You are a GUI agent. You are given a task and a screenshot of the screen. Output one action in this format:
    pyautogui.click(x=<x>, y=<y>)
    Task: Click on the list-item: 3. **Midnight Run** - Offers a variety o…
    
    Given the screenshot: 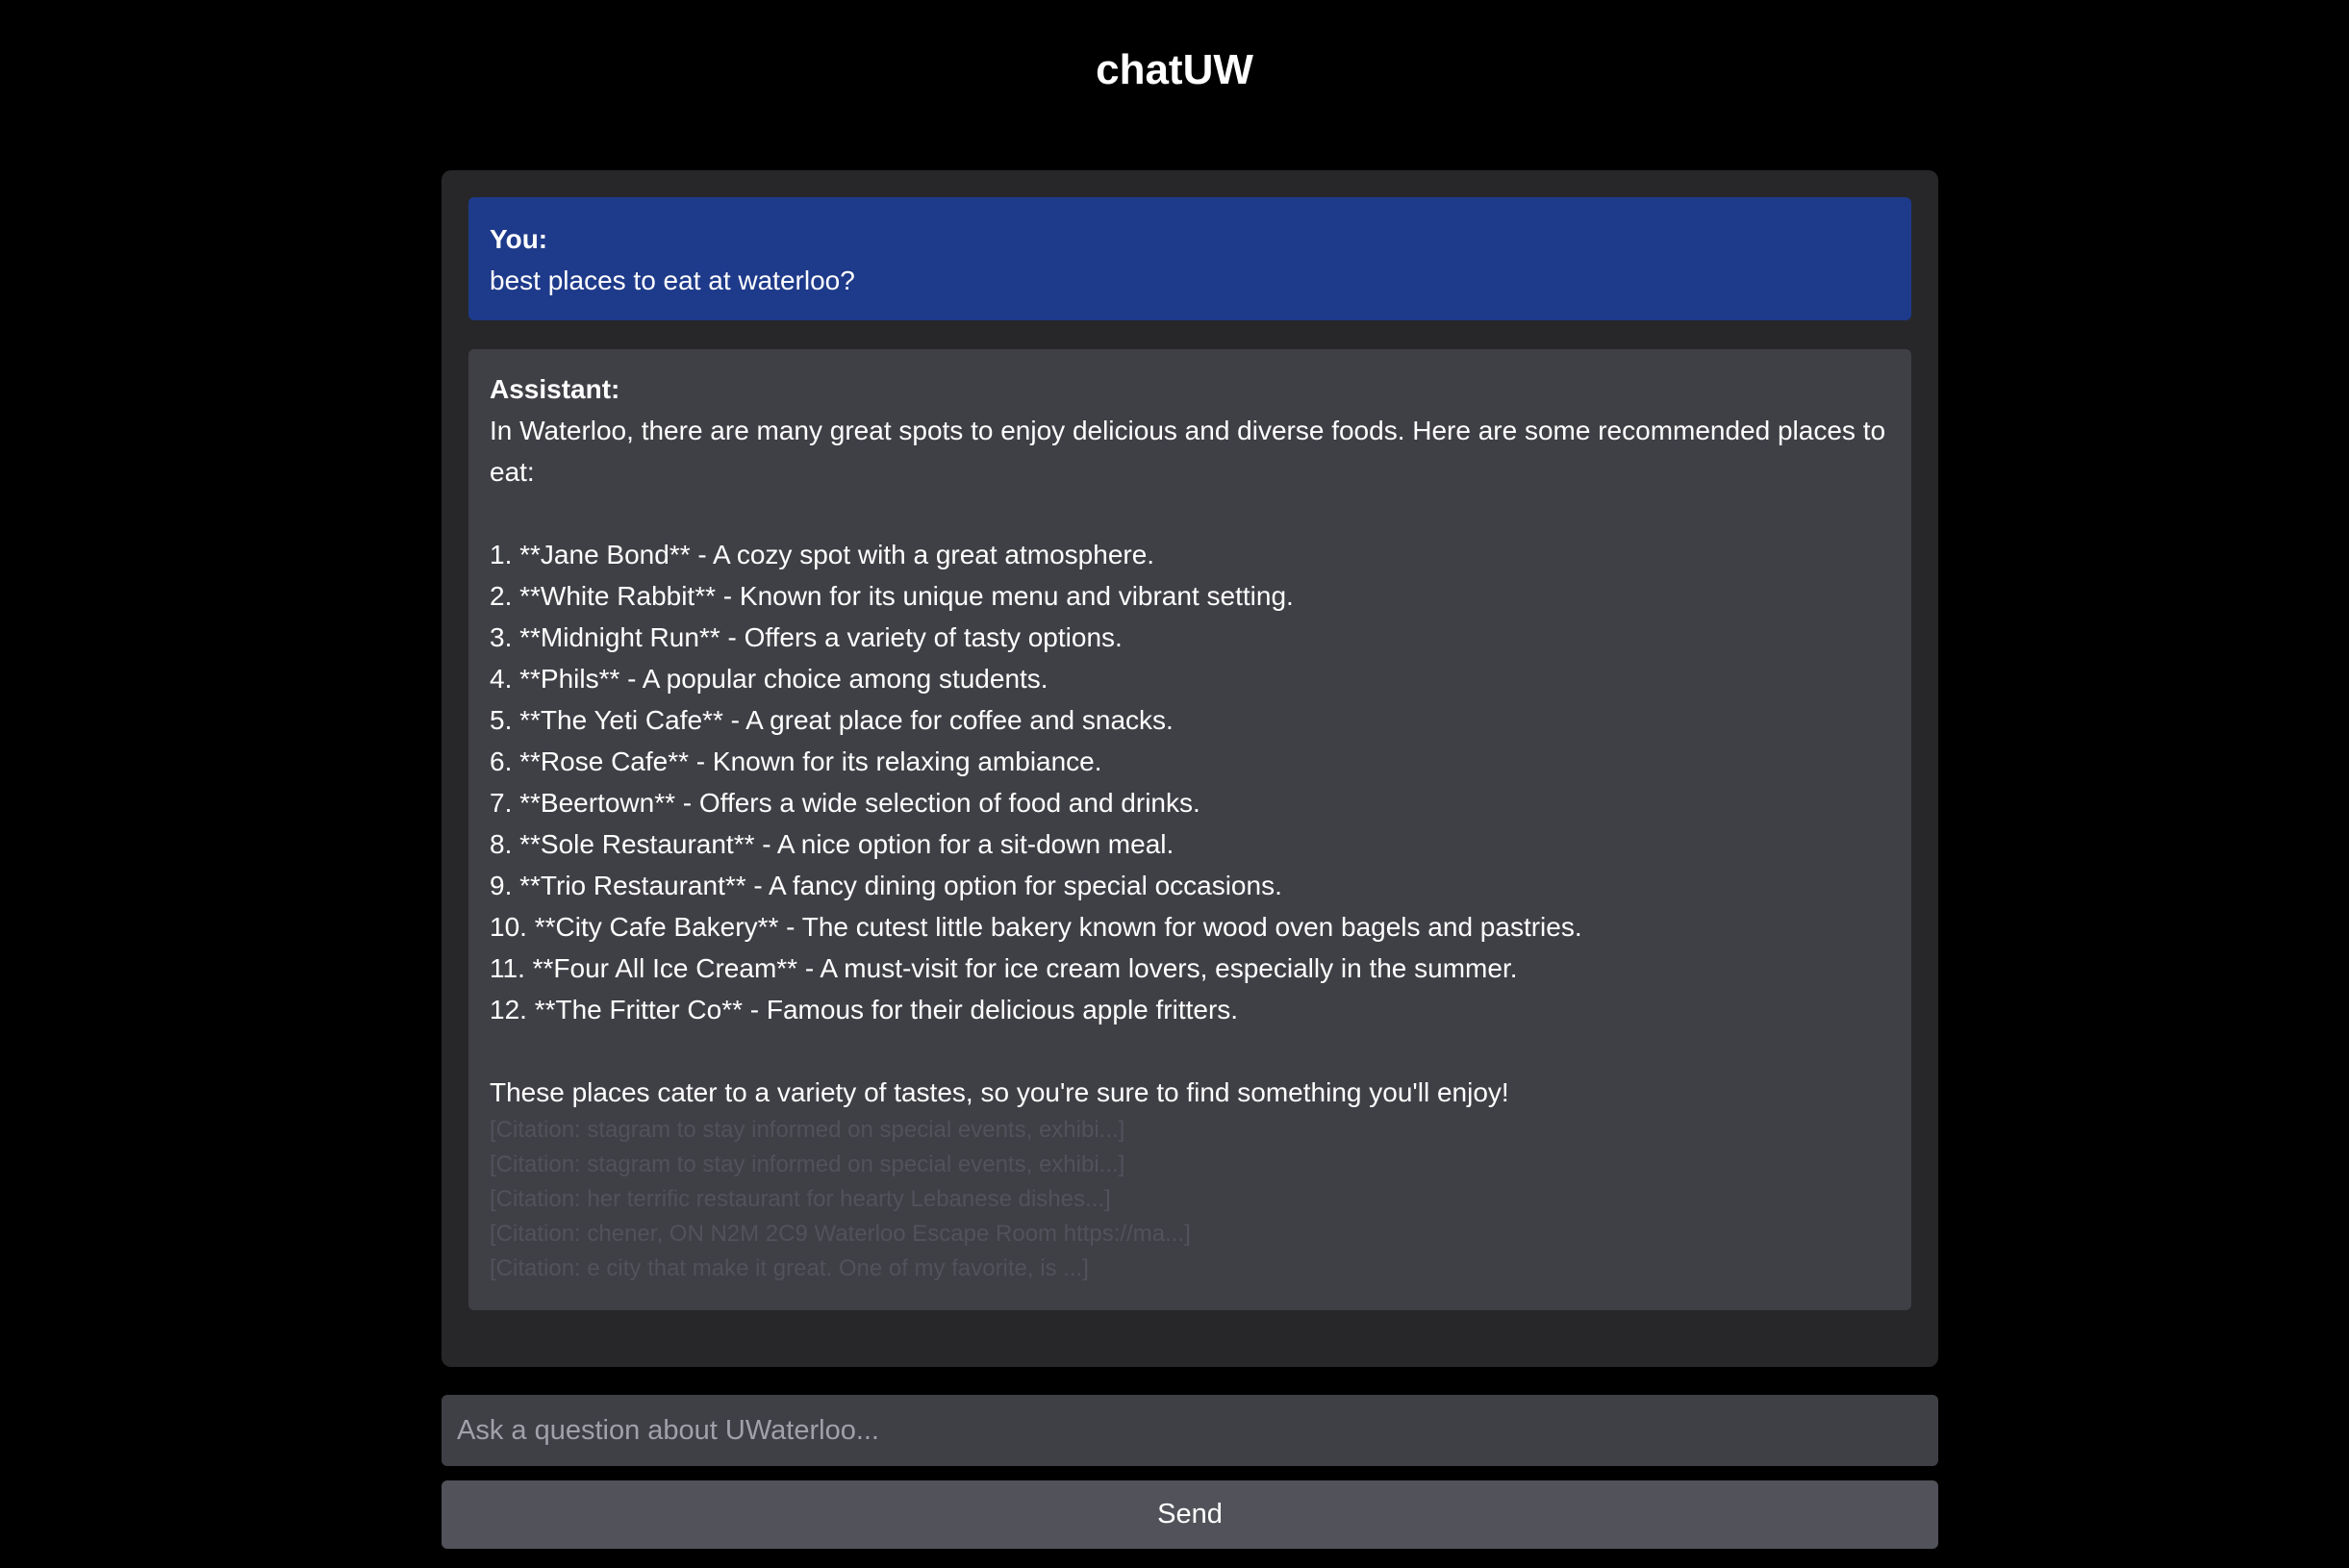 What is the action you would take?
    pyautogui.click(x=807, y=637)
    